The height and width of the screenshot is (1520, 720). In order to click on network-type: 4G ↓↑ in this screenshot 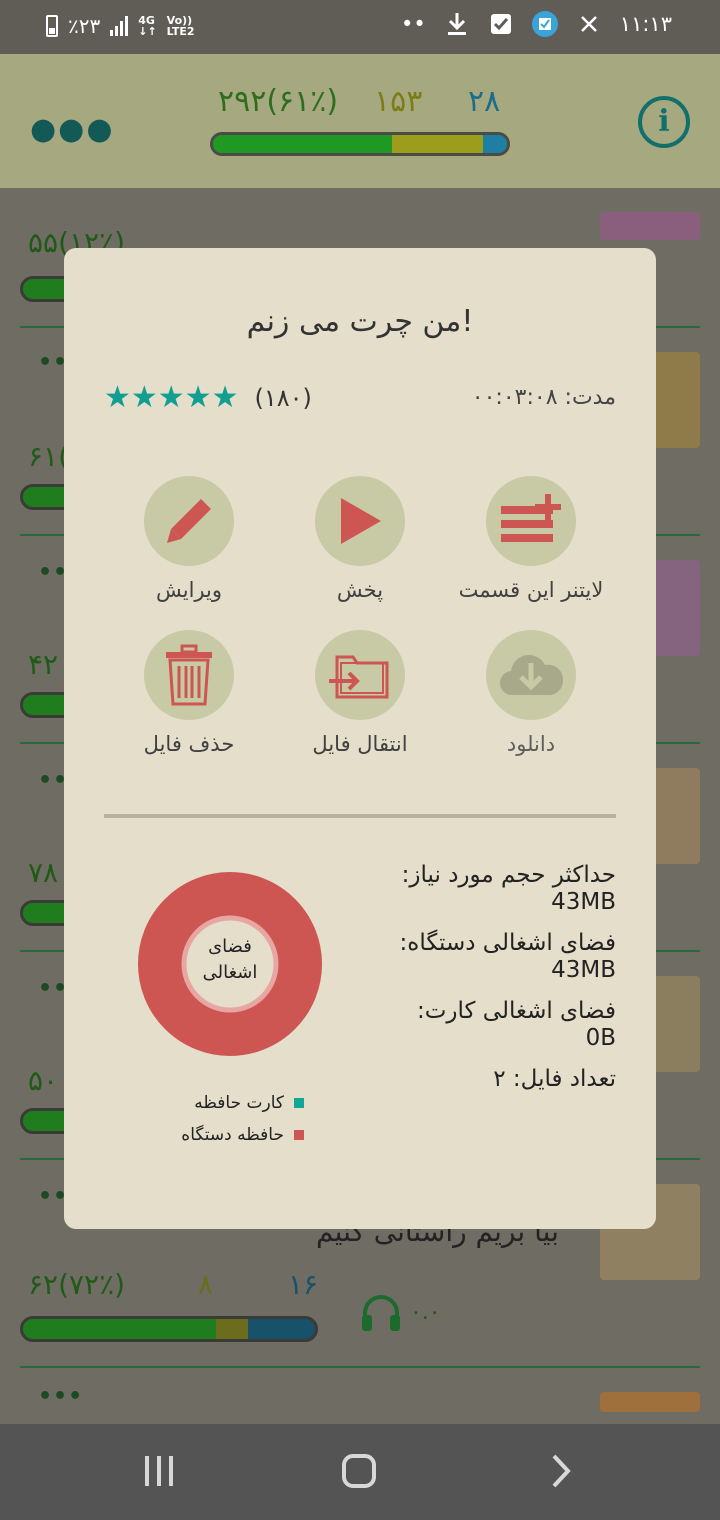, I will do `click(147, 26)`.